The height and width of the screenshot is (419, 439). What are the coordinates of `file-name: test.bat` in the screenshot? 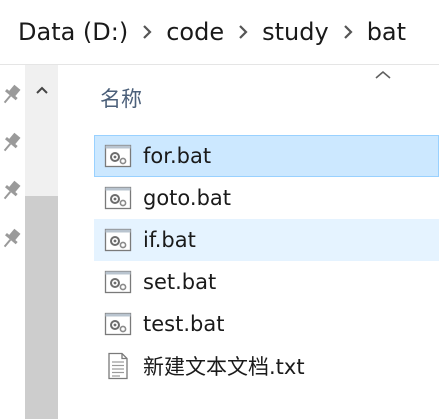 It's located at (184, 324).